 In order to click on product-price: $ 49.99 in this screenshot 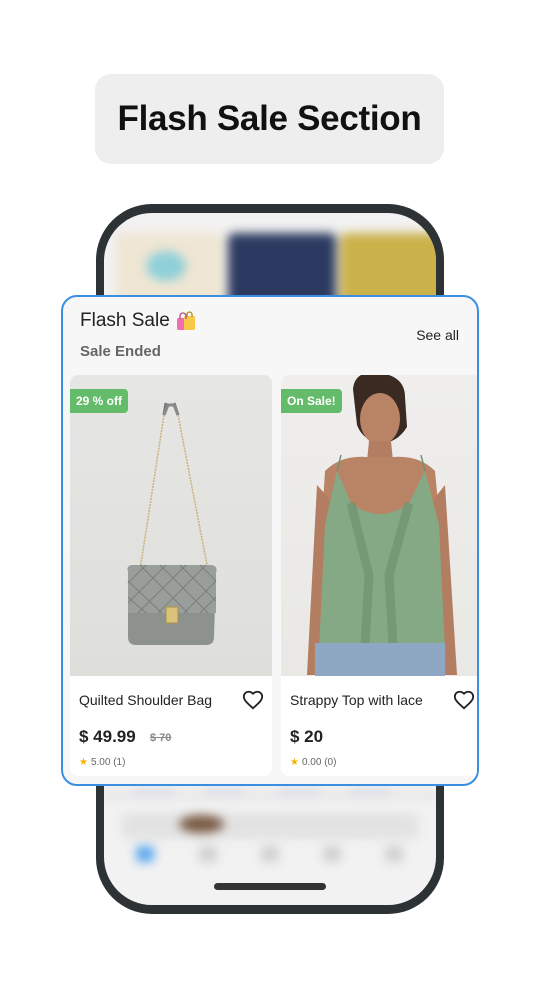, I will do `click(107, 736)`.